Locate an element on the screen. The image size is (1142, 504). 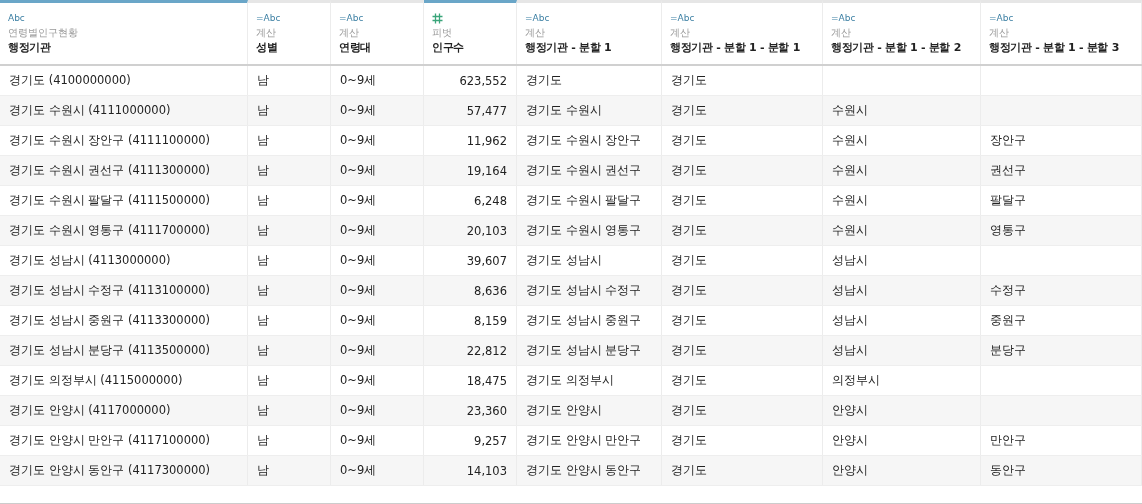
table-cell: 20,103 is located at coordinates (486, 230).